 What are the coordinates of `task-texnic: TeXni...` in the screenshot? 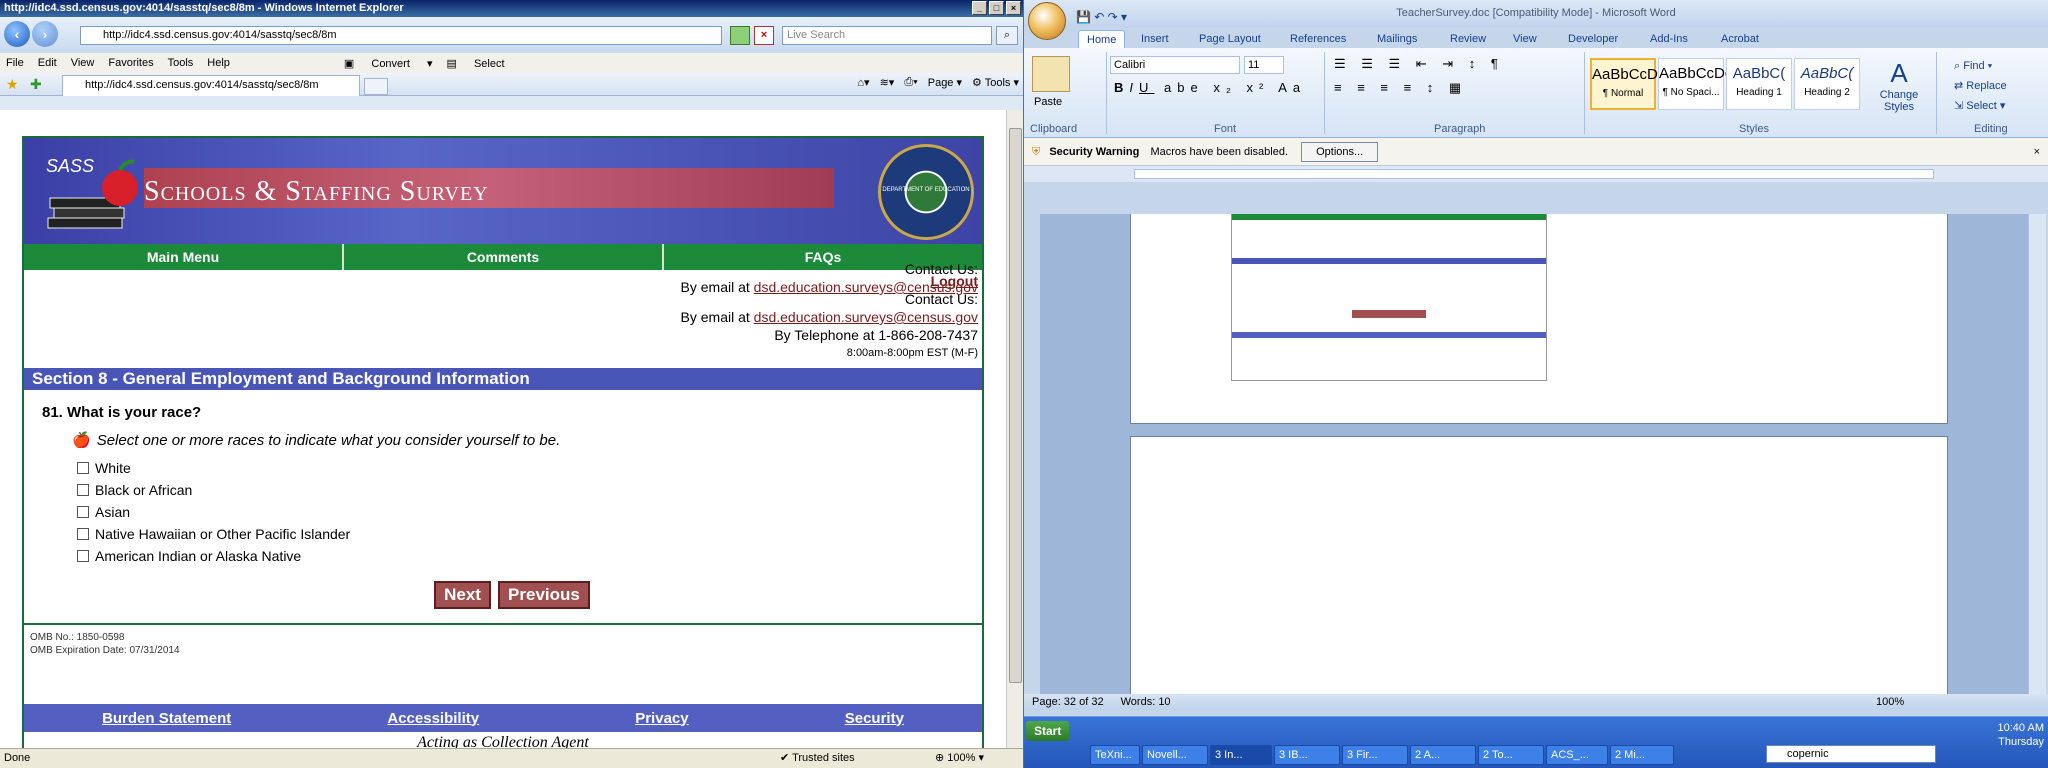 It's located at (1115, 755).